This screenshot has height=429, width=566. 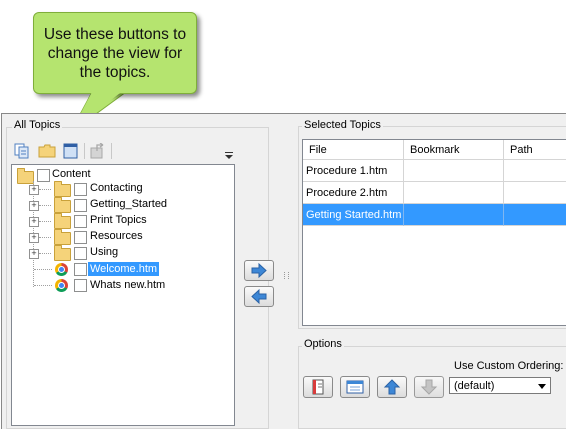 I want to click on disabled-export-icon, so click(x=97, y=151).